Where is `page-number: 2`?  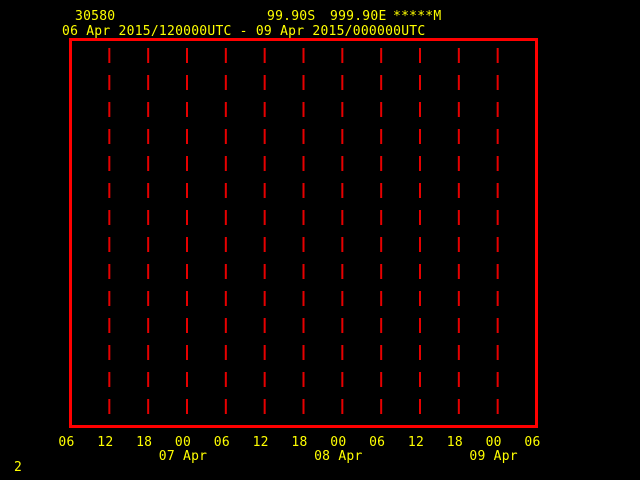
page-number: 2 is located at coordinates (18, 467).